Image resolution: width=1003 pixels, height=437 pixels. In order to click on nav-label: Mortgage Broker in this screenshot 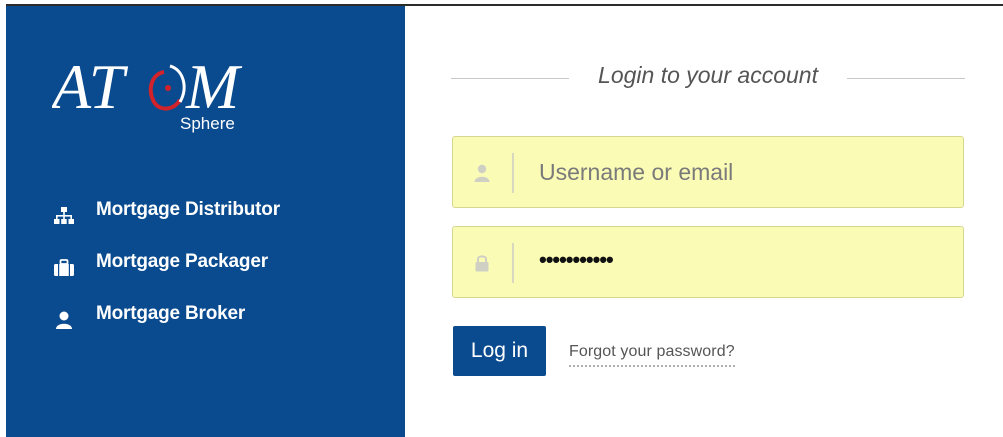, I will do `click(171, 313)`.